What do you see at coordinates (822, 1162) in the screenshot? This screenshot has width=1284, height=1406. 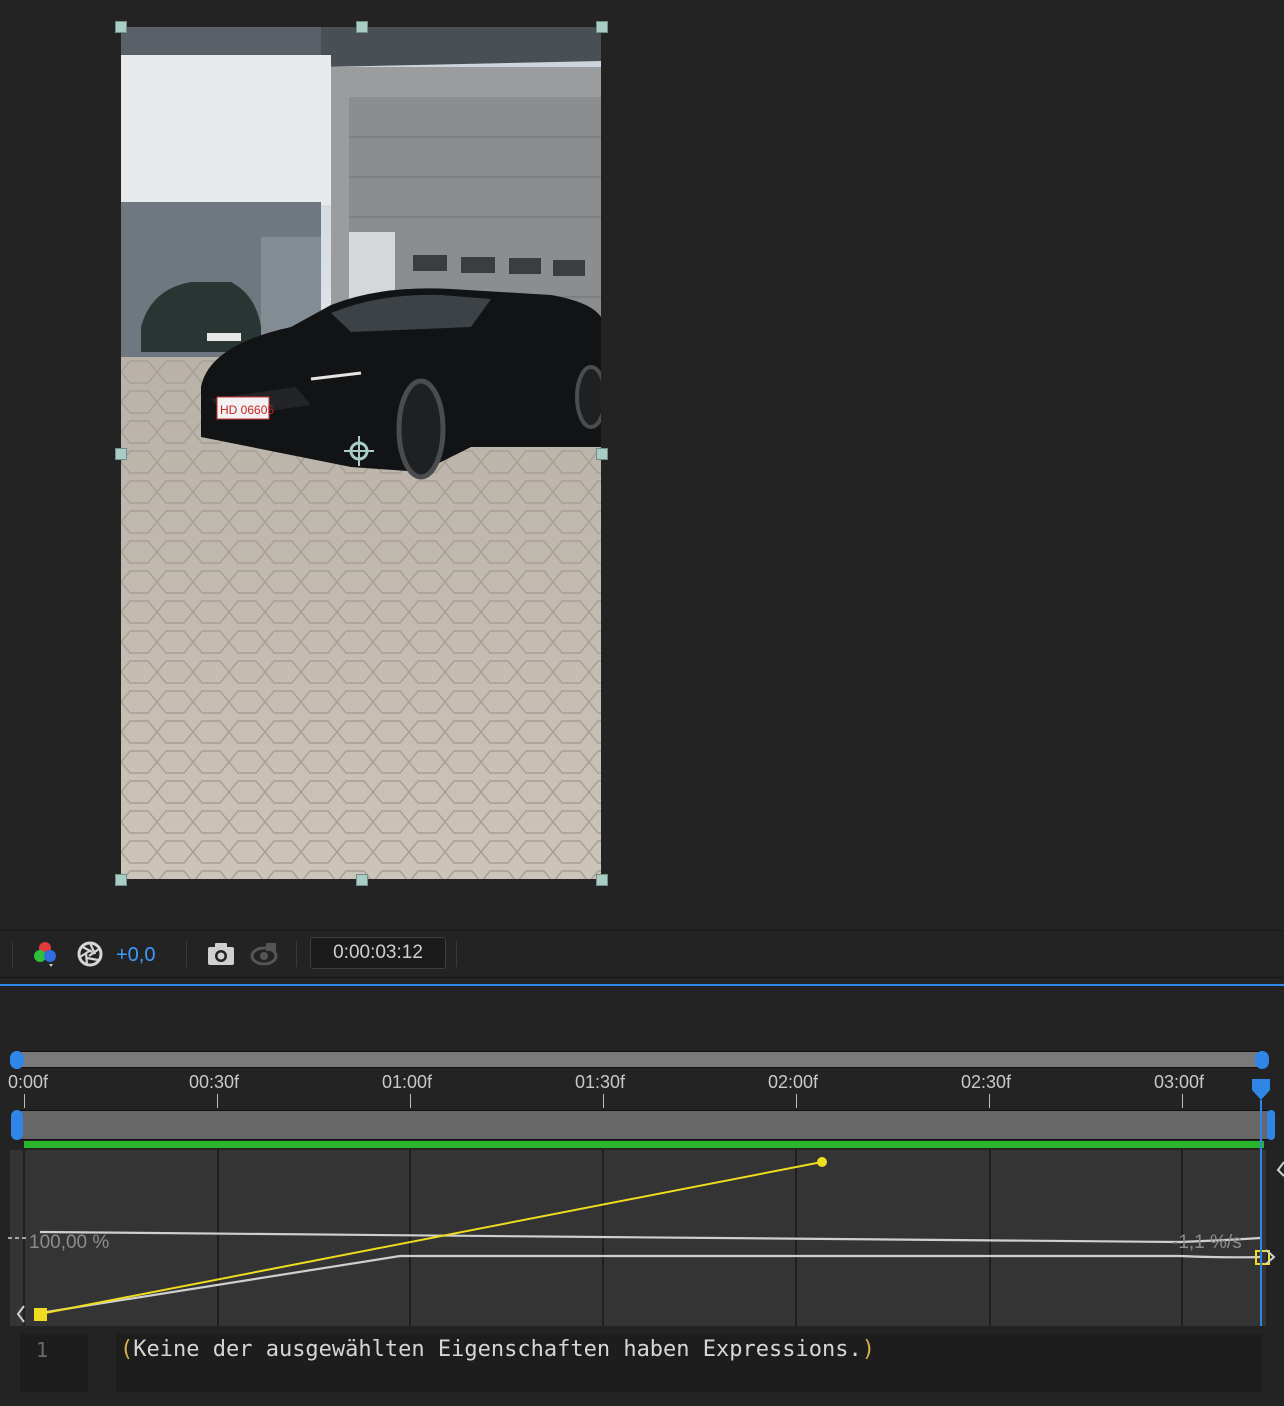 I see `bezier-handle` at bounding box center [822, 1162].